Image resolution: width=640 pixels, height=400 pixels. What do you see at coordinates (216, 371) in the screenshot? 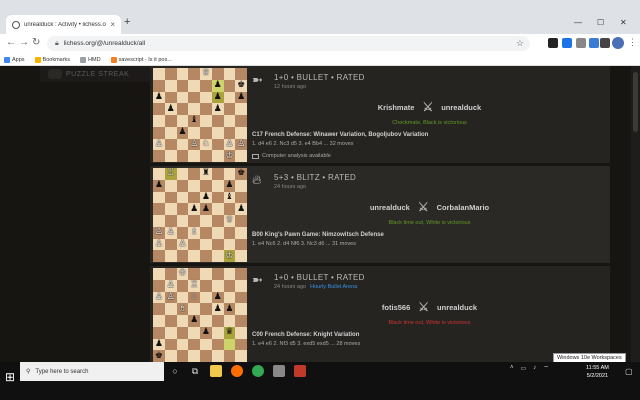
I see `file-explorer-icon` at bounding box center [216, 371].